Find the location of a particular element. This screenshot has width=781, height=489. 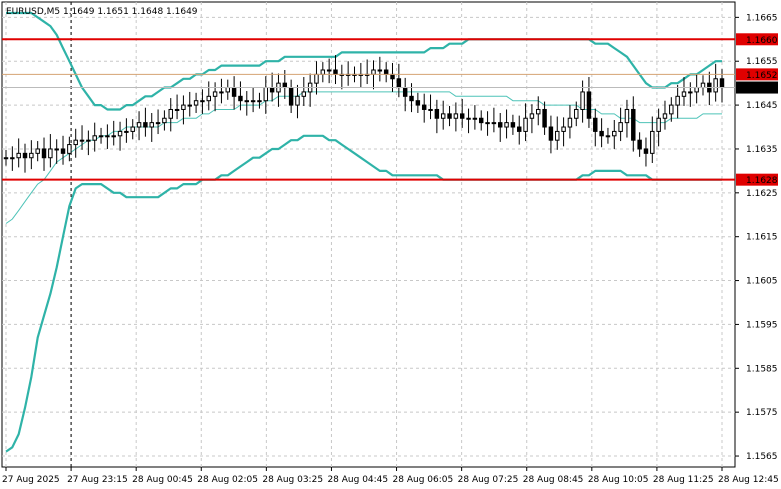

y-tick-label: 1.1645 is located at coordinates (762, 106).